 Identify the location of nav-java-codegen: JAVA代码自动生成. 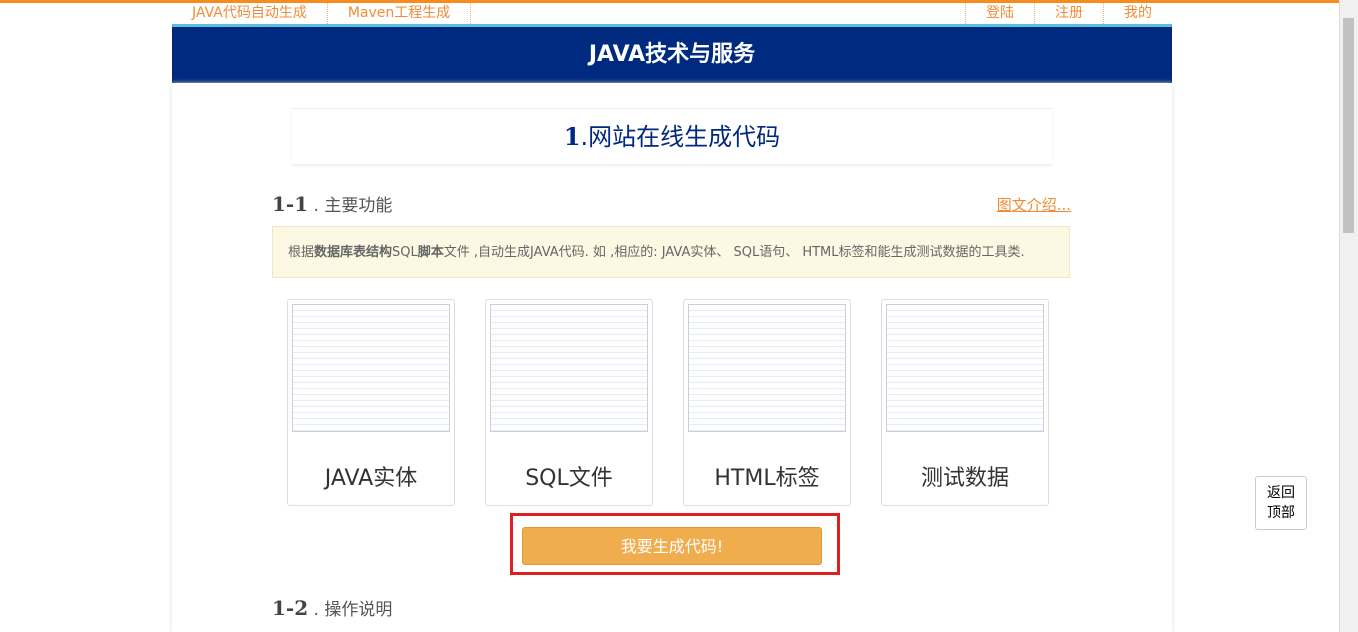
(250, 13).